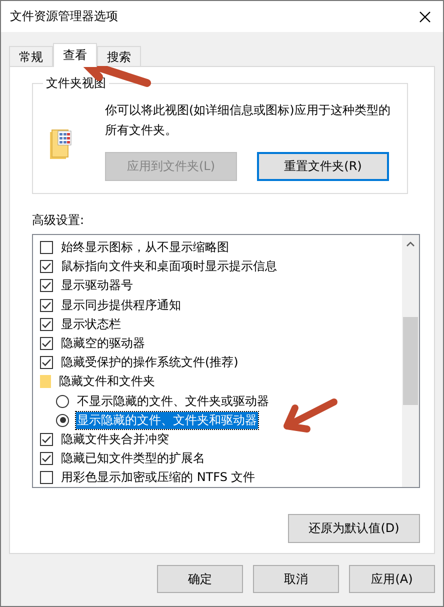 This screenshot has width=444, height=607. I want to click on folder-icon, so click(45, 381).